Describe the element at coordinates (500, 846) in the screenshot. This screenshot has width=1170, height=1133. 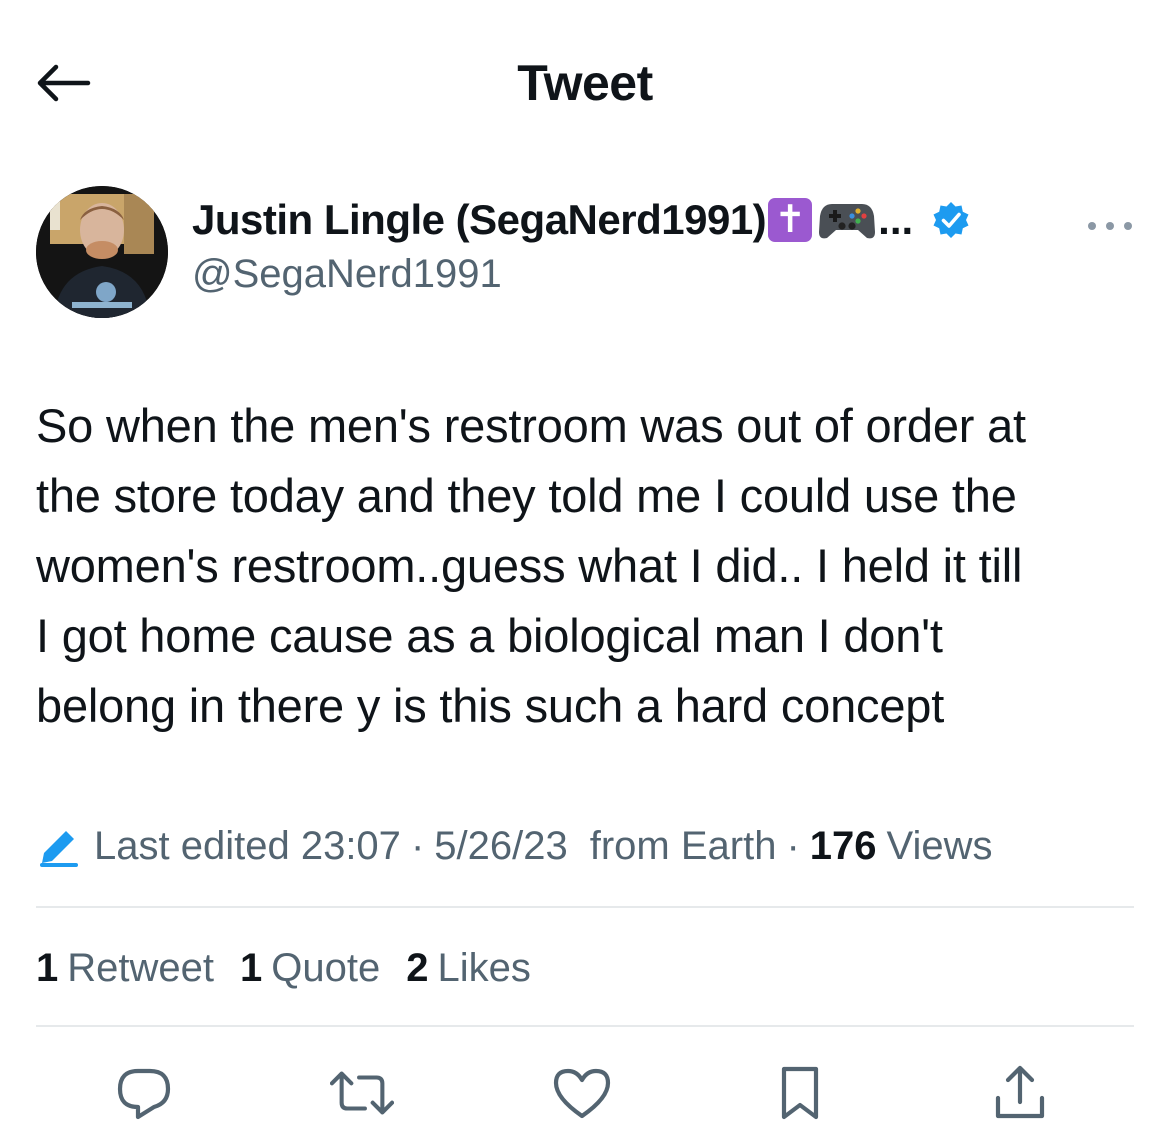
I see `tweet-date: 5/26/23` at that location.